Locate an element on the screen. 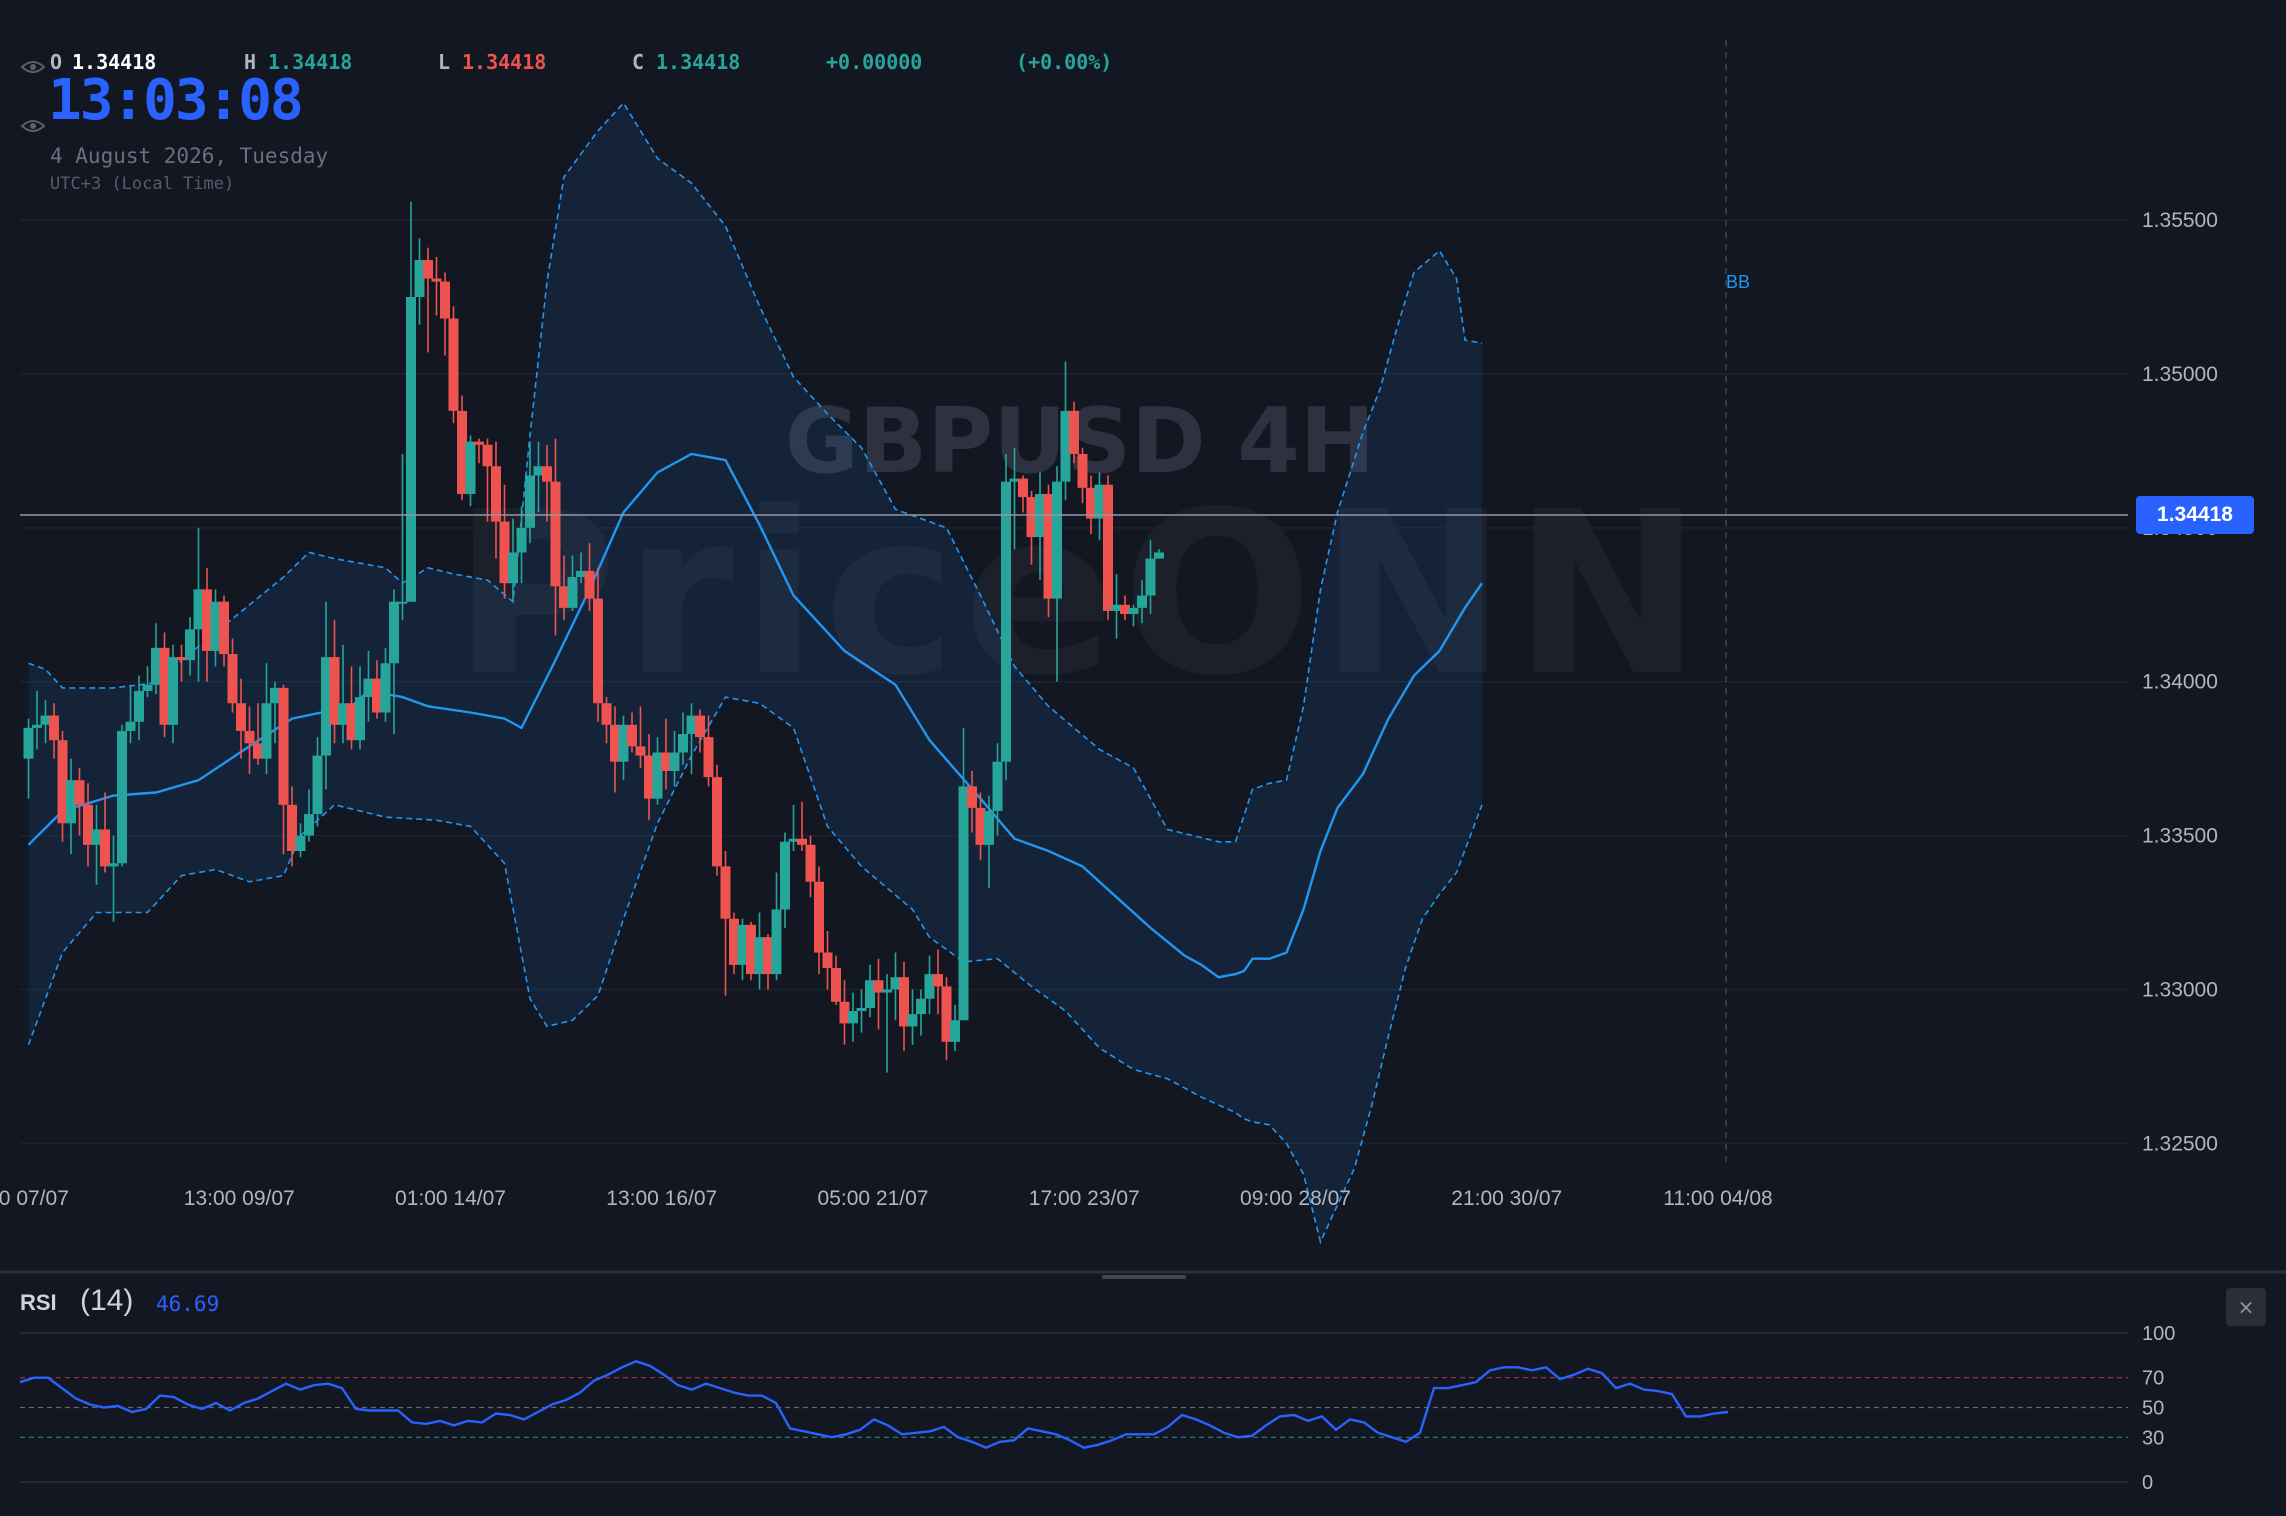  close-value: 1.34418 is located at coordinates (698, 62).